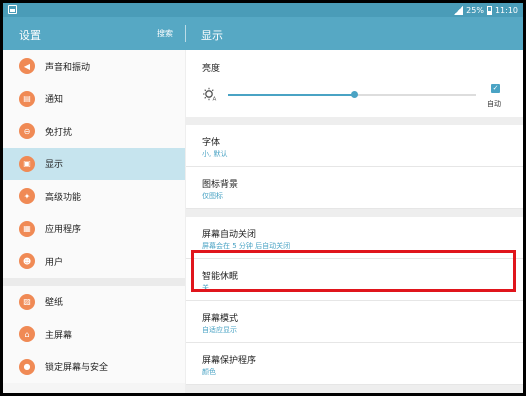  Describe the element at coordinates (94, 302) in the screenshot. I see `sidebar-item-wallpaper: ▨ 壁纸` at that location.